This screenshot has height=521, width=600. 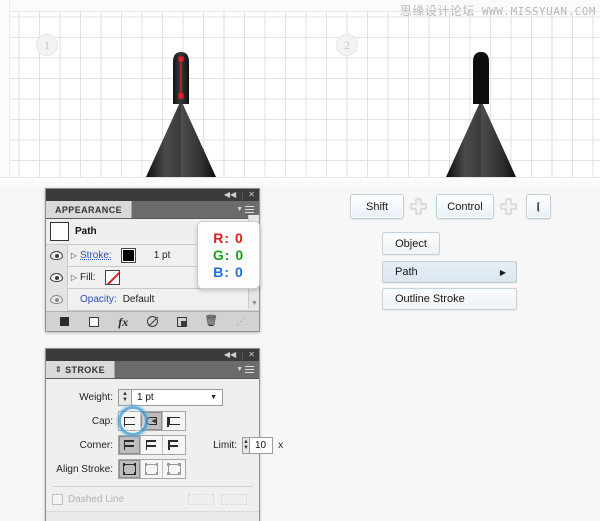 I want to click on stroke-panel-titlebar: ◀◀ | ✕, so click(x=152, y=355).